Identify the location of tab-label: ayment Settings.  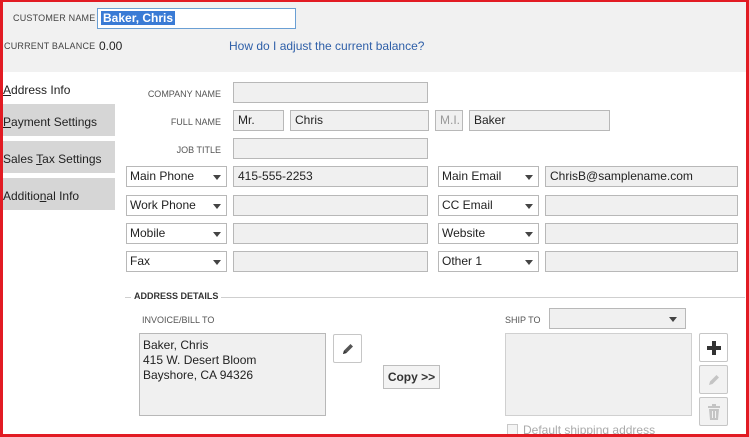
(54, 122).